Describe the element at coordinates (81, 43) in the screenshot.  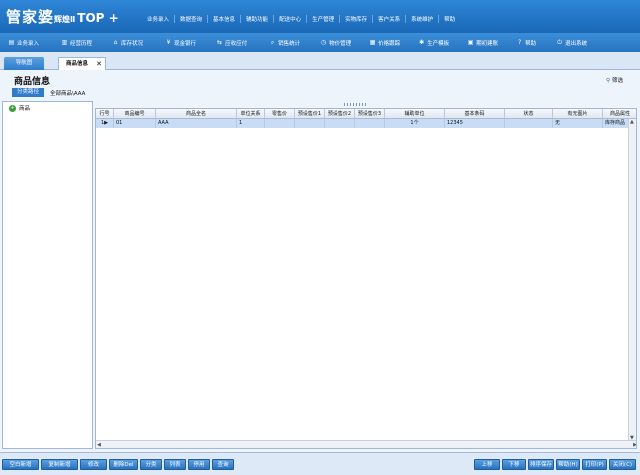
I see `toolbar-label: 经营历程` at that location.